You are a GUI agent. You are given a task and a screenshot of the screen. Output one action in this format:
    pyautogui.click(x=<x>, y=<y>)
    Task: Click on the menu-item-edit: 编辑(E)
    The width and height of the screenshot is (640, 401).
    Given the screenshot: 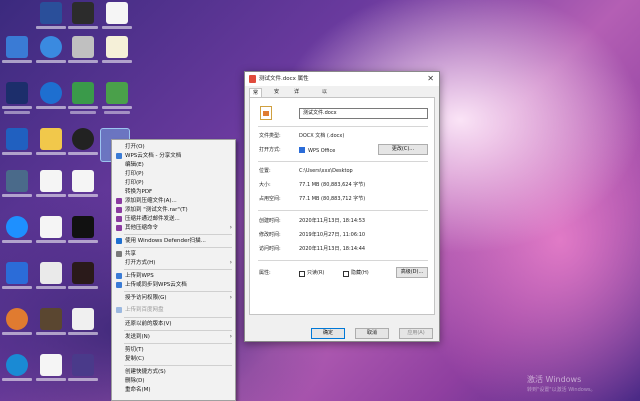 What is the action you would take?
    pyautogui.click(x=173, y=165)
    